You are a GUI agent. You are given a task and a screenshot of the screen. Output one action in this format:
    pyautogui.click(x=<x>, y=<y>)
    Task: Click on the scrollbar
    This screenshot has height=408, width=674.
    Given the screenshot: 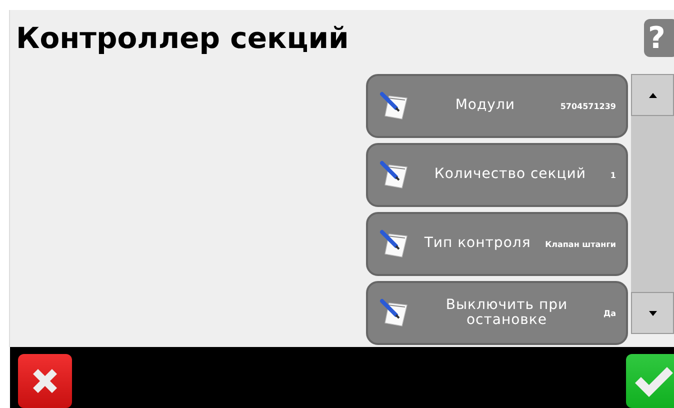 What is the action you would take?
    pyautogui.click(x=652, y=204)
    